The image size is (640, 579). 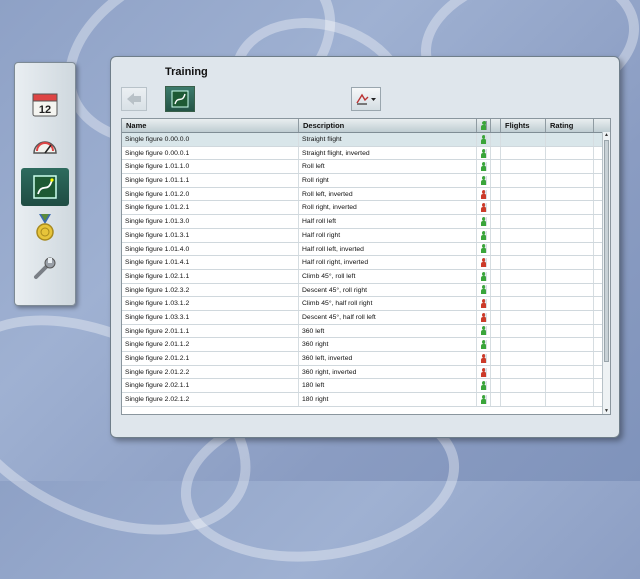 What do you see at coordinates (366, 140) in the screenshot?
I see `table-row: Single figure 0.00.0.0 Straight flight` at bounding box center [366, 140].